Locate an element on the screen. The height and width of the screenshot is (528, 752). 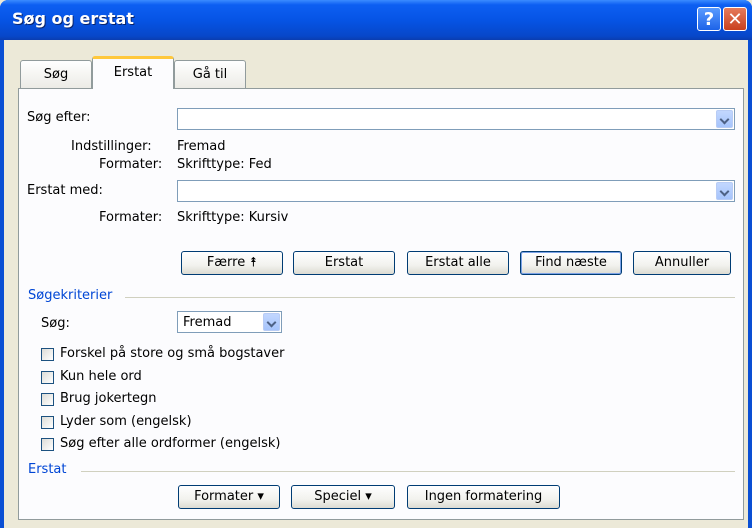
replace-label: Erstat med: is located at coordinates (65, 190).